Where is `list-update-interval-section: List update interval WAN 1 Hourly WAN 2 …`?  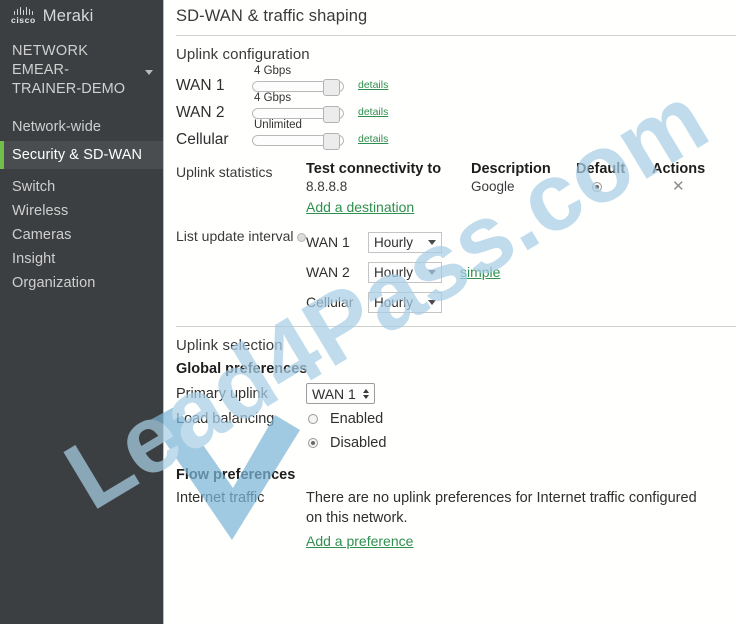 list-update-interval-section: List update interval WAN 1 Hourly WAN 2 … is located at coordinates (456, 272).